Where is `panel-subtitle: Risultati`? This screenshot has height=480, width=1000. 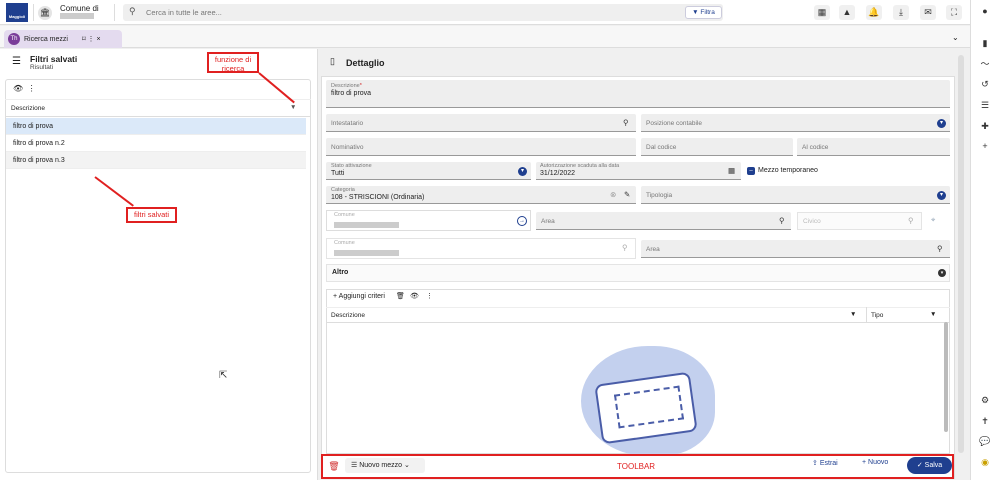
panel-subtitle: Risultati is located at coordinates (42, 67).